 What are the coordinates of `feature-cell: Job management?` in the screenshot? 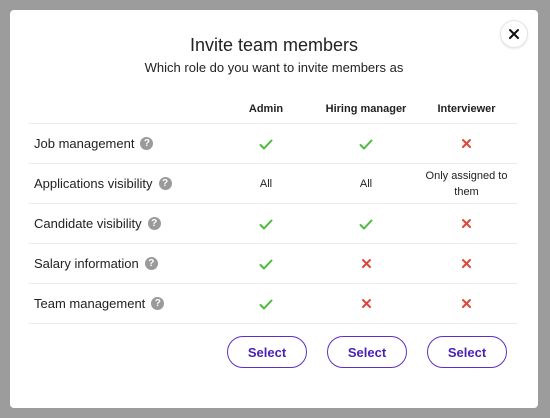 It's located at (122, 143).